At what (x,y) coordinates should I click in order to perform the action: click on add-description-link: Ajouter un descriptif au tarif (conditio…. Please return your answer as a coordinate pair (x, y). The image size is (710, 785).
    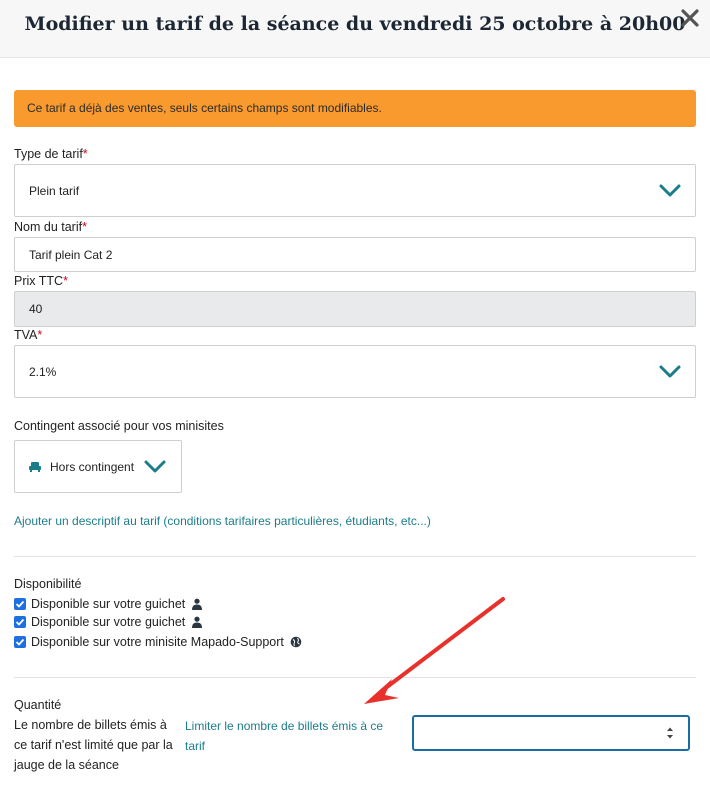
    Looking at the image, I should click on (222, 521).